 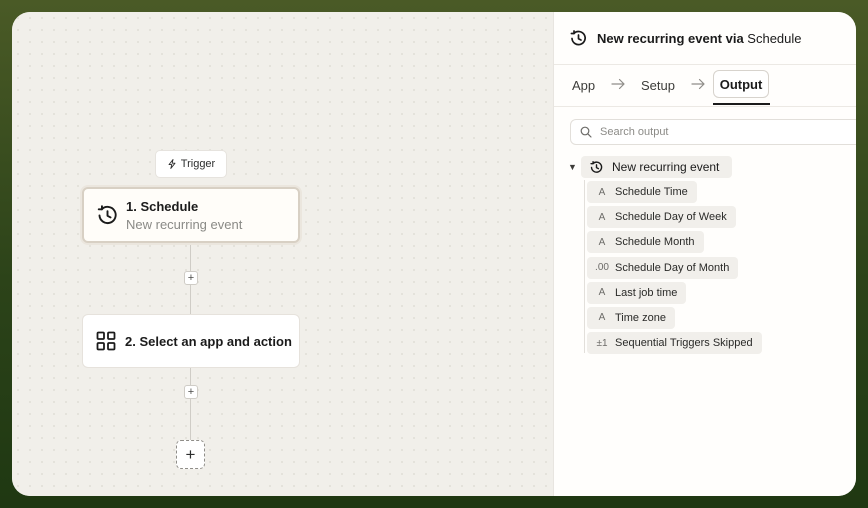 I want to click on output-field-label: Schedule Day of Month, so click(x=672, y=267).